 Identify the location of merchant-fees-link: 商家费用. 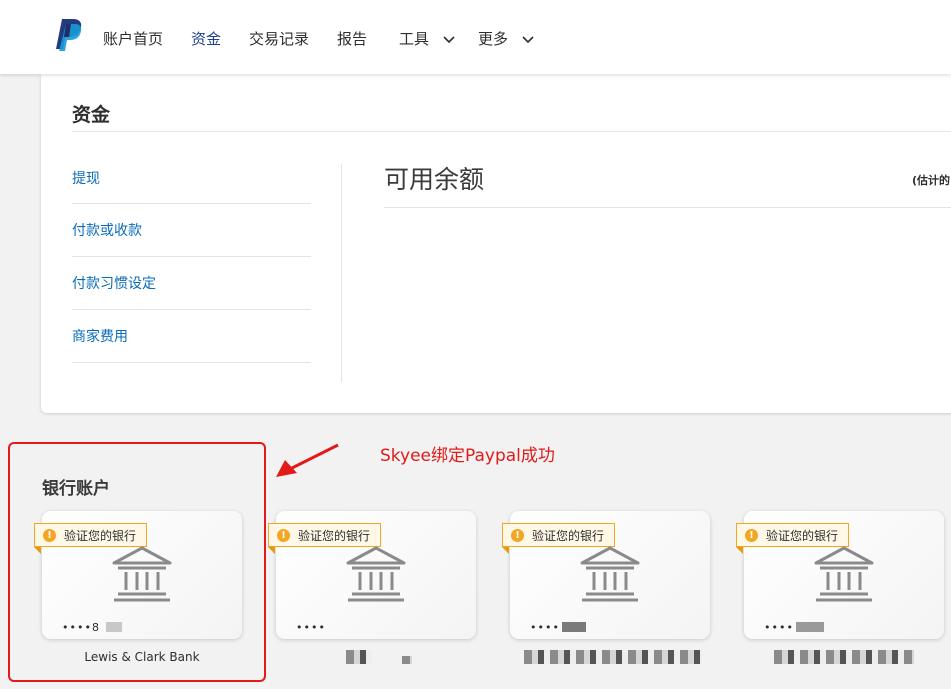
(100, 336).